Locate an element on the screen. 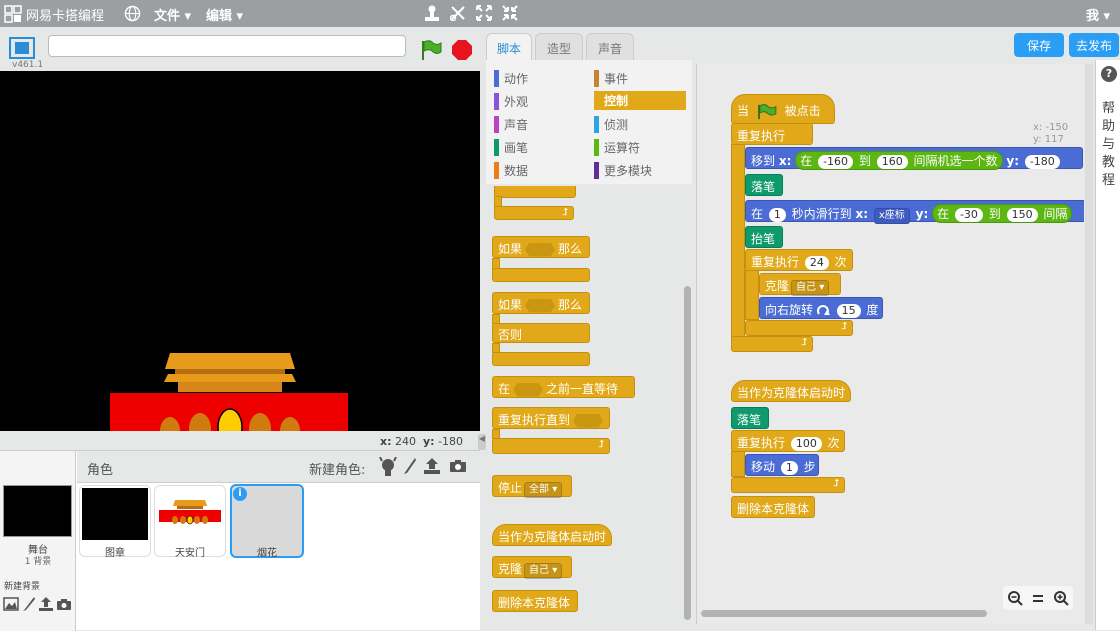 This screenshot has width=1120, height=631. duplicate-stamp-icon is located at coordinates (432, 13).